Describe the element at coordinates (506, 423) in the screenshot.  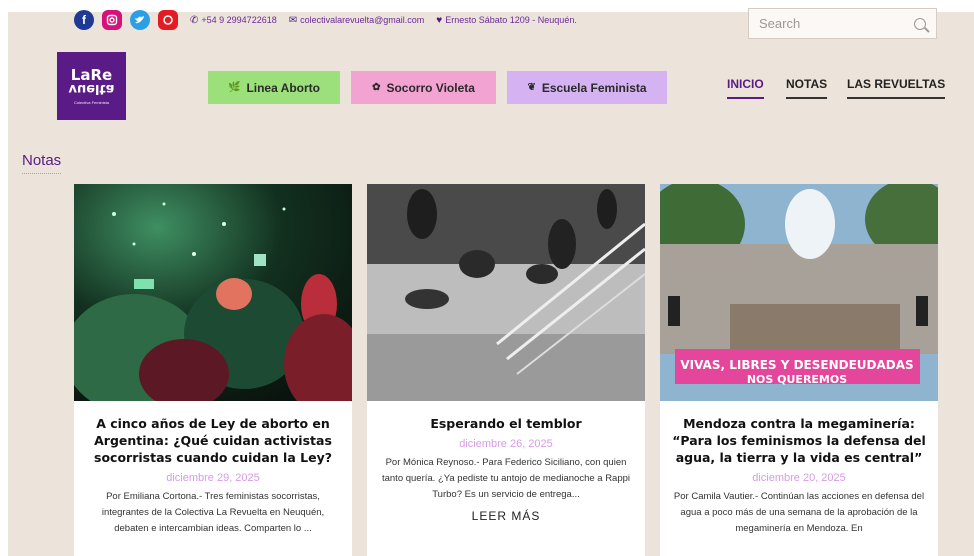
I see `article-title: Esperando el temblor` at that location.